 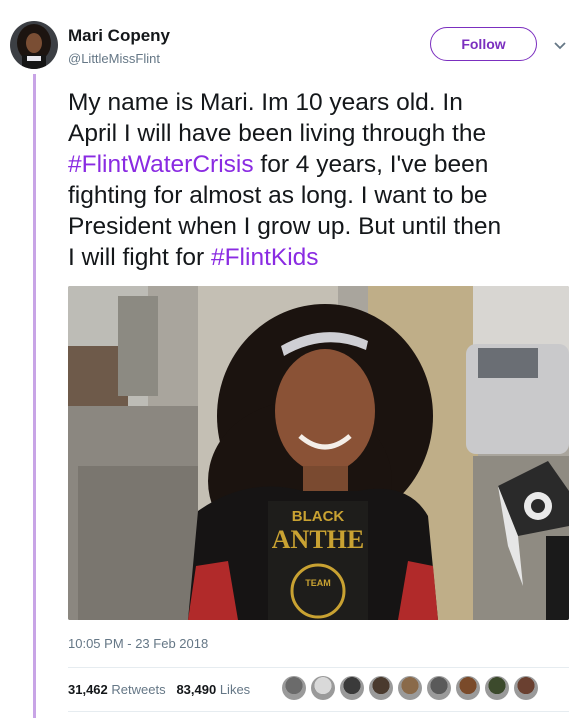 I want to click on retweets-label: Retweets, so click(x=138, y=689).